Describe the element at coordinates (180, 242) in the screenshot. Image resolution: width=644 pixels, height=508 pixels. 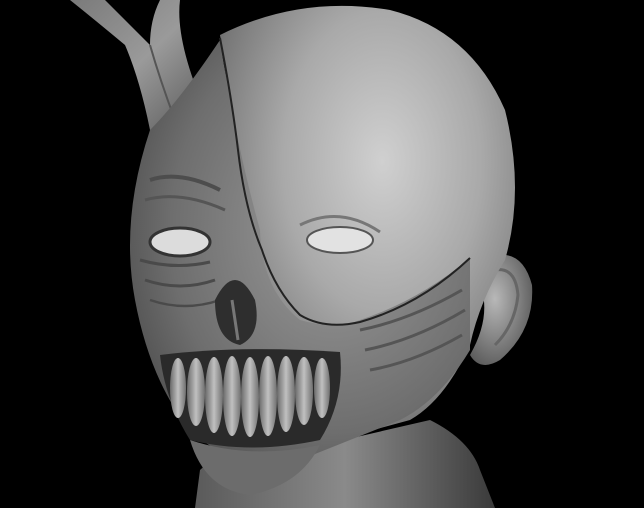
I see `demon-eye` at that location.